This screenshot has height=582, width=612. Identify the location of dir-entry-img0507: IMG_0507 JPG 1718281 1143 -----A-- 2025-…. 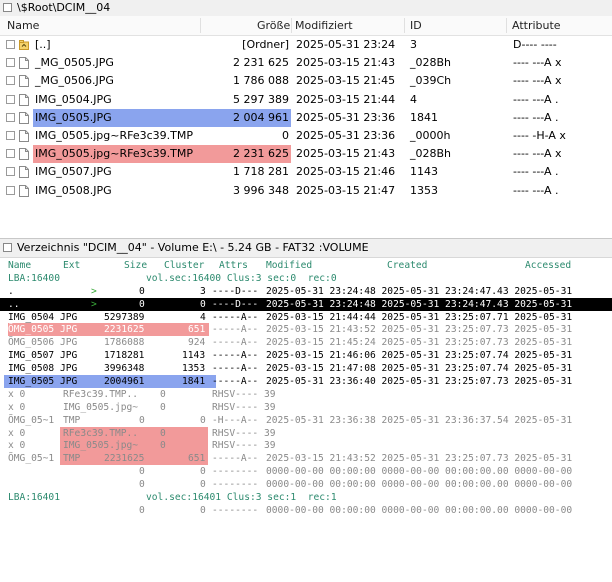
(306, 355).